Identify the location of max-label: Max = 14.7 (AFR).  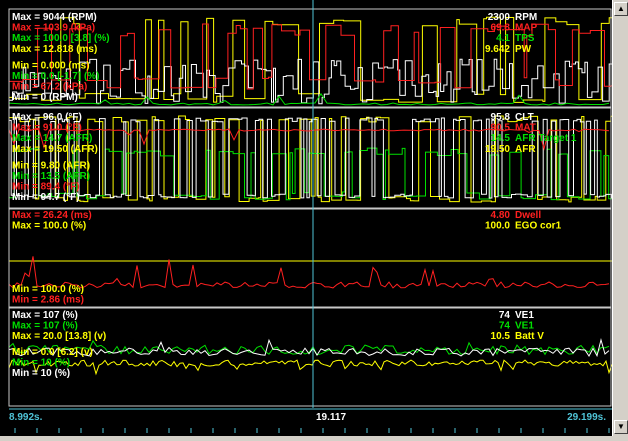
(52, 138).